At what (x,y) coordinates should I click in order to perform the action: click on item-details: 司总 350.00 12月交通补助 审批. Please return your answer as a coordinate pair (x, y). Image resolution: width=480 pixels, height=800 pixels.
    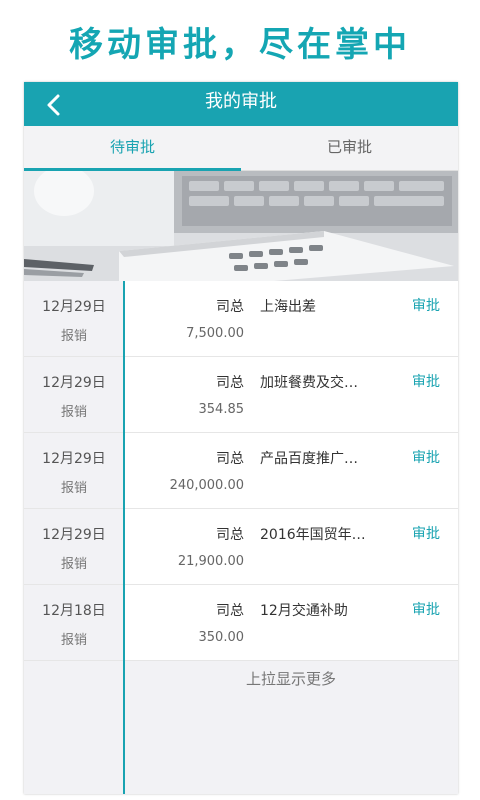
    Looking at the image, I should click on (292, 622).